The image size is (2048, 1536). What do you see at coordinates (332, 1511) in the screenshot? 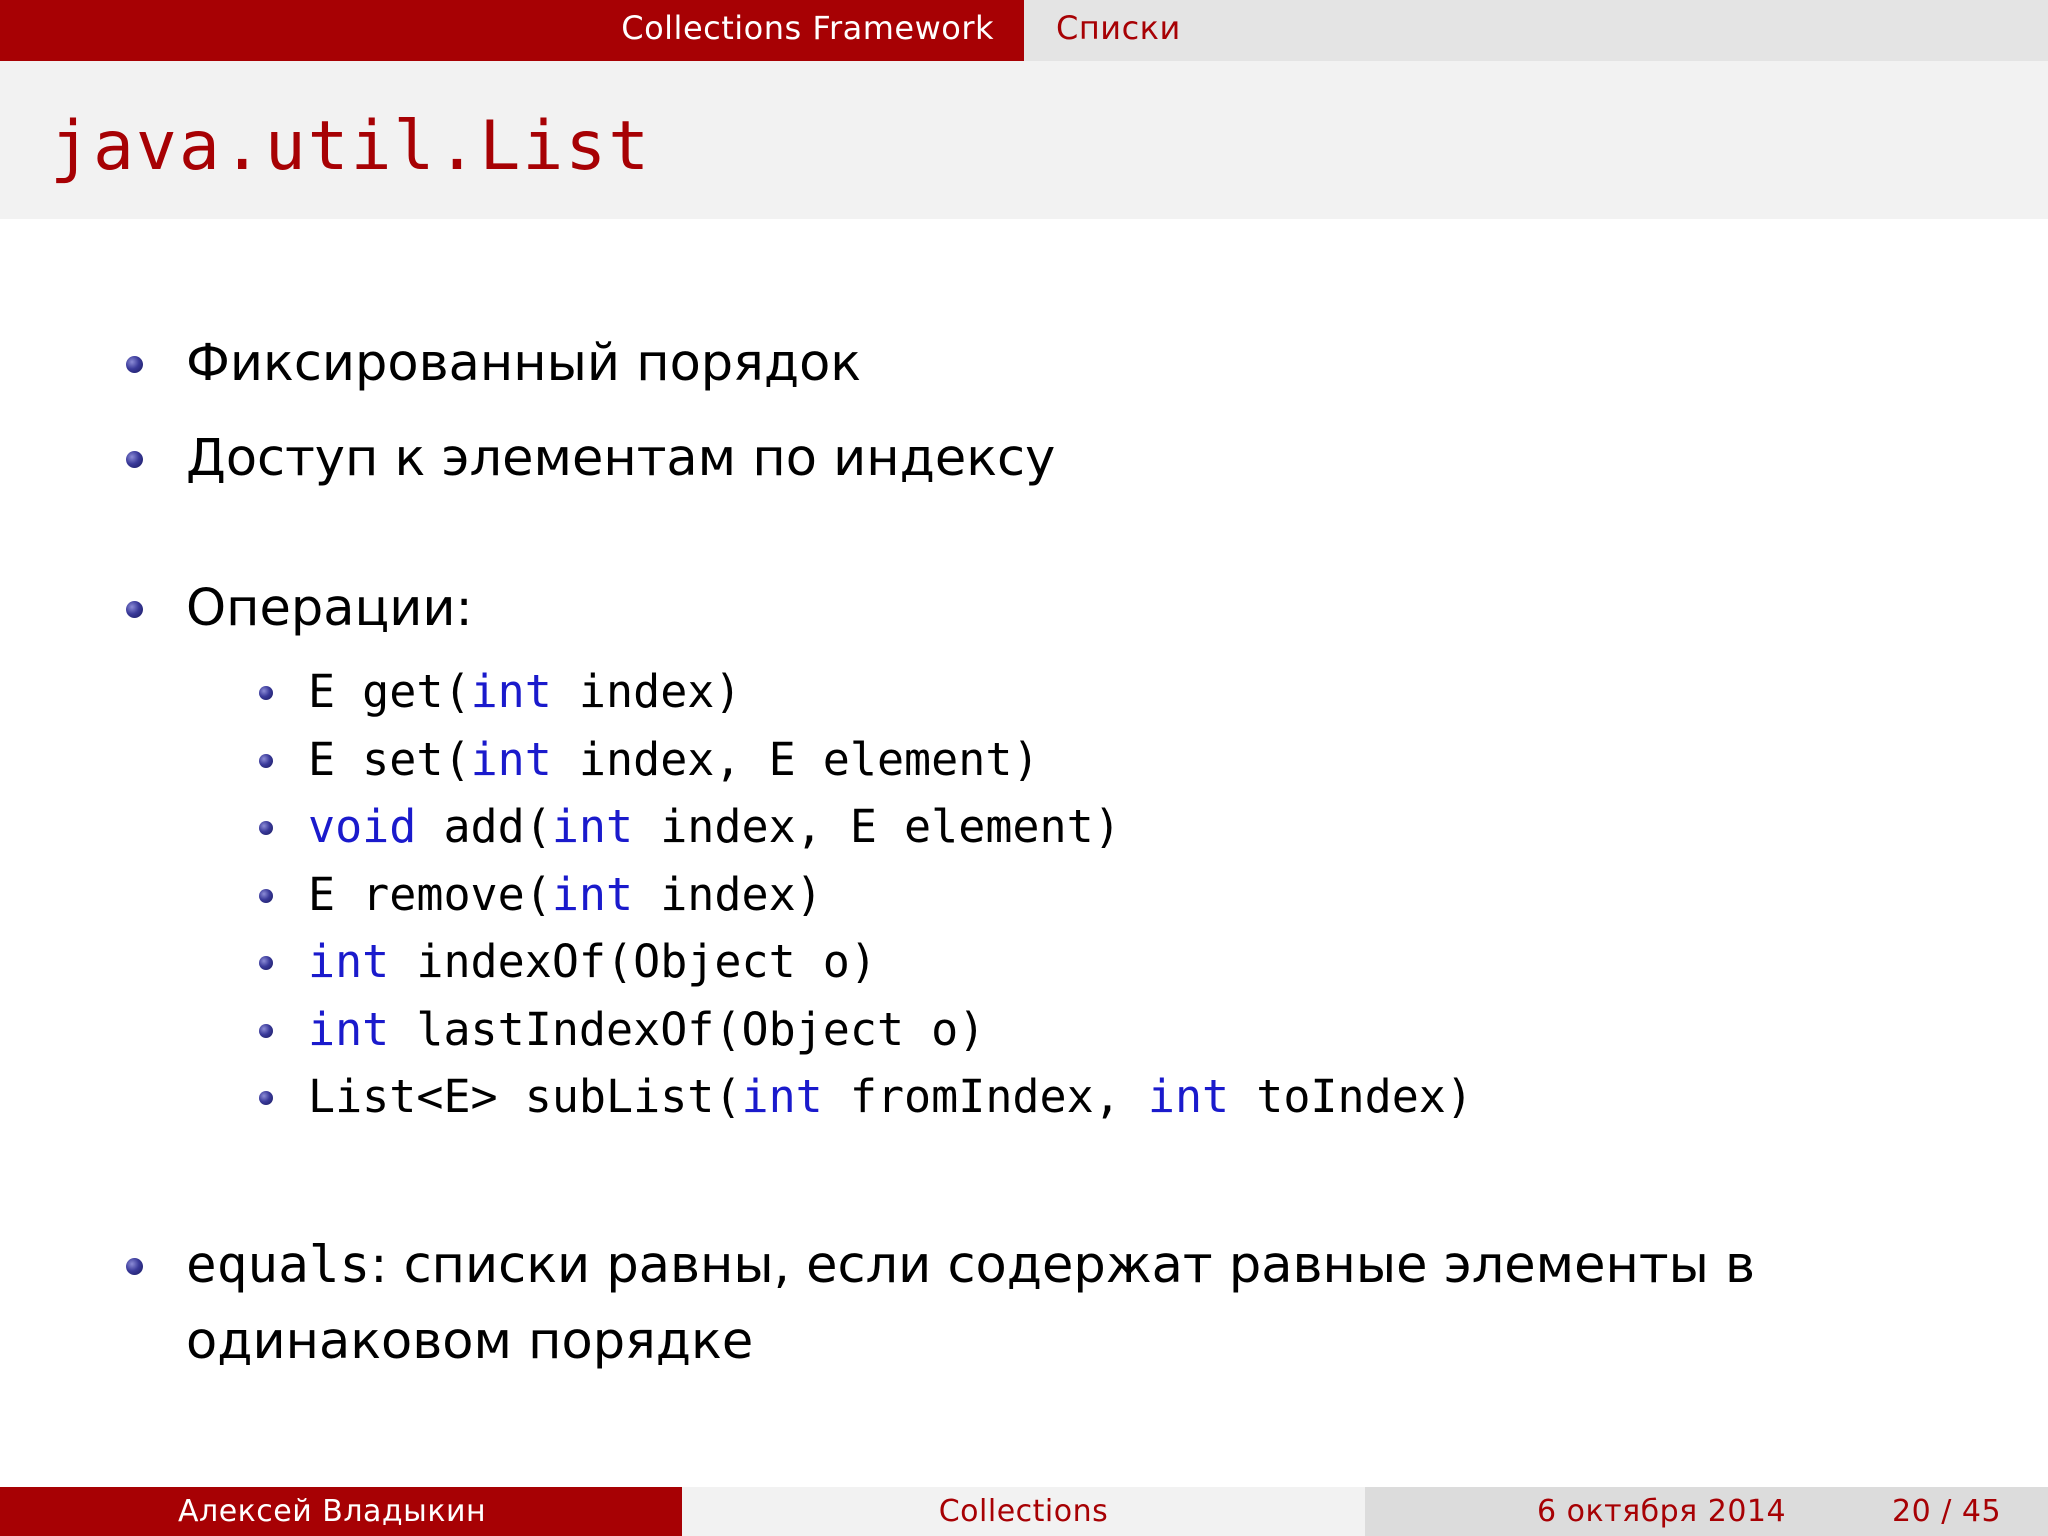
I see `footer-author-label: Алексей Владыкин` at bounding box center [332, 1511].